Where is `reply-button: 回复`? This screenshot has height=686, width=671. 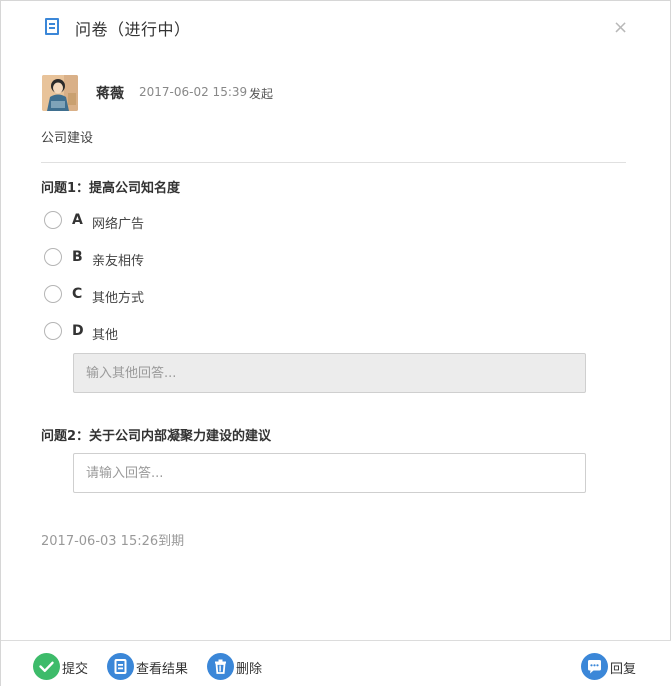
reply-button: 回复 is located at coordinates (612, 667).